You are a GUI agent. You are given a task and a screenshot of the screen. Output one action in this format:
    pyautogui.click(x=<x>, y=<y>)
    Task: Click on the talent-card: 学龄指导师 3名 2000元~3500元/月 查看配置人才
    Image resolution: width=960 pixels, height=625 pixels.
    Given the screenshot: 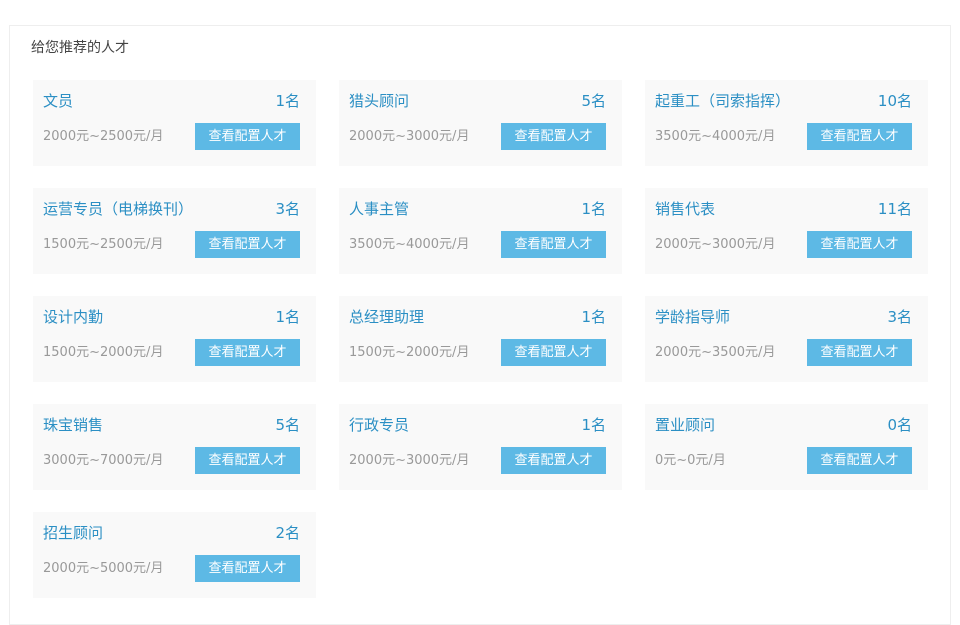 What is the action you would take?
    pyautogui.click(x=786, y=339)
    